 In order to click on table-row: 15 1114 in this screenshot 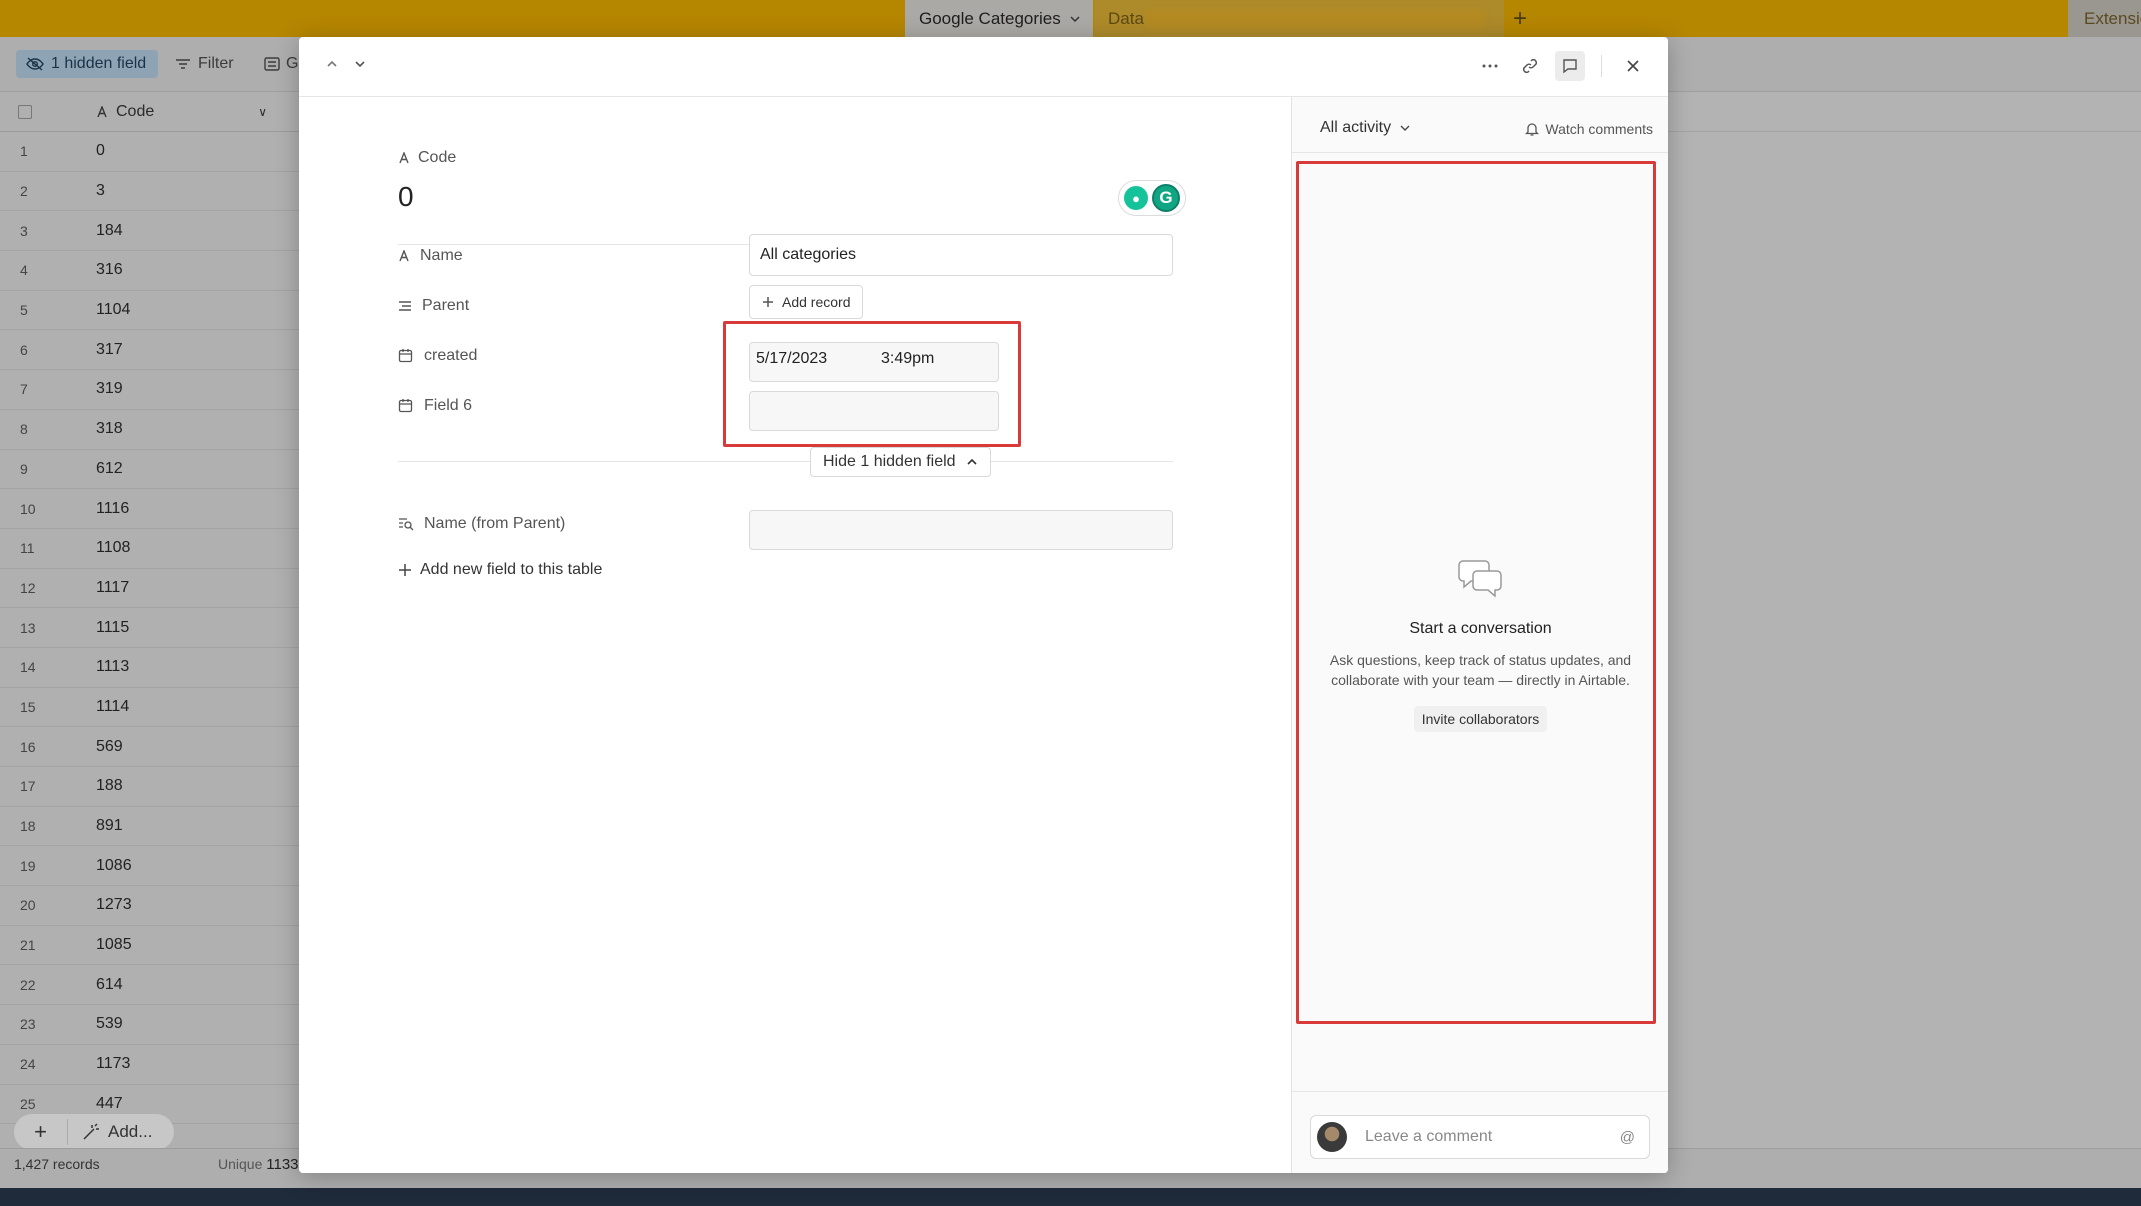, I will do `click(150, 708)`.